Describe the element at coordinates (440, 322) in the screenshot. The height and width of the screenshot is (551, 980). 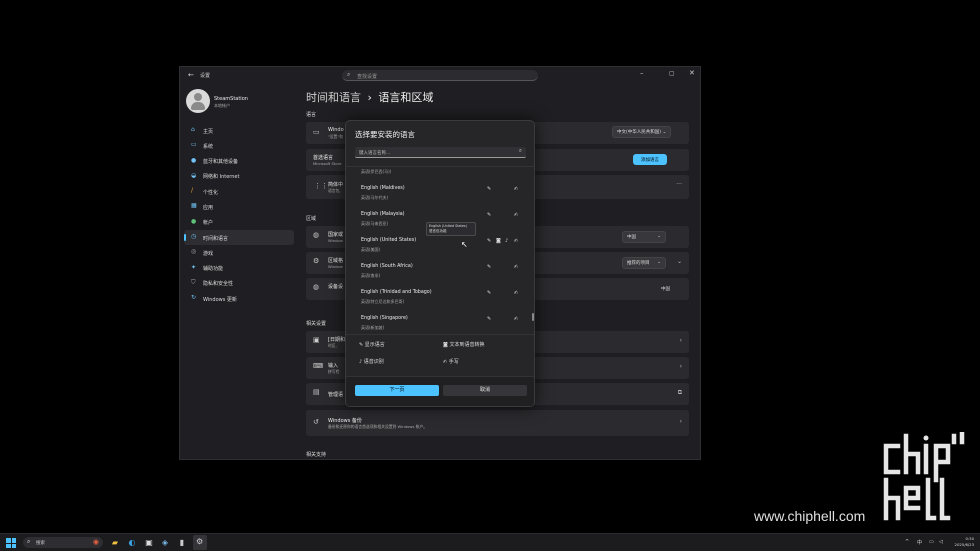
I see `language-item-singapore: English (Singapore) 英语(新加坡) ✎ ✍` at that location.